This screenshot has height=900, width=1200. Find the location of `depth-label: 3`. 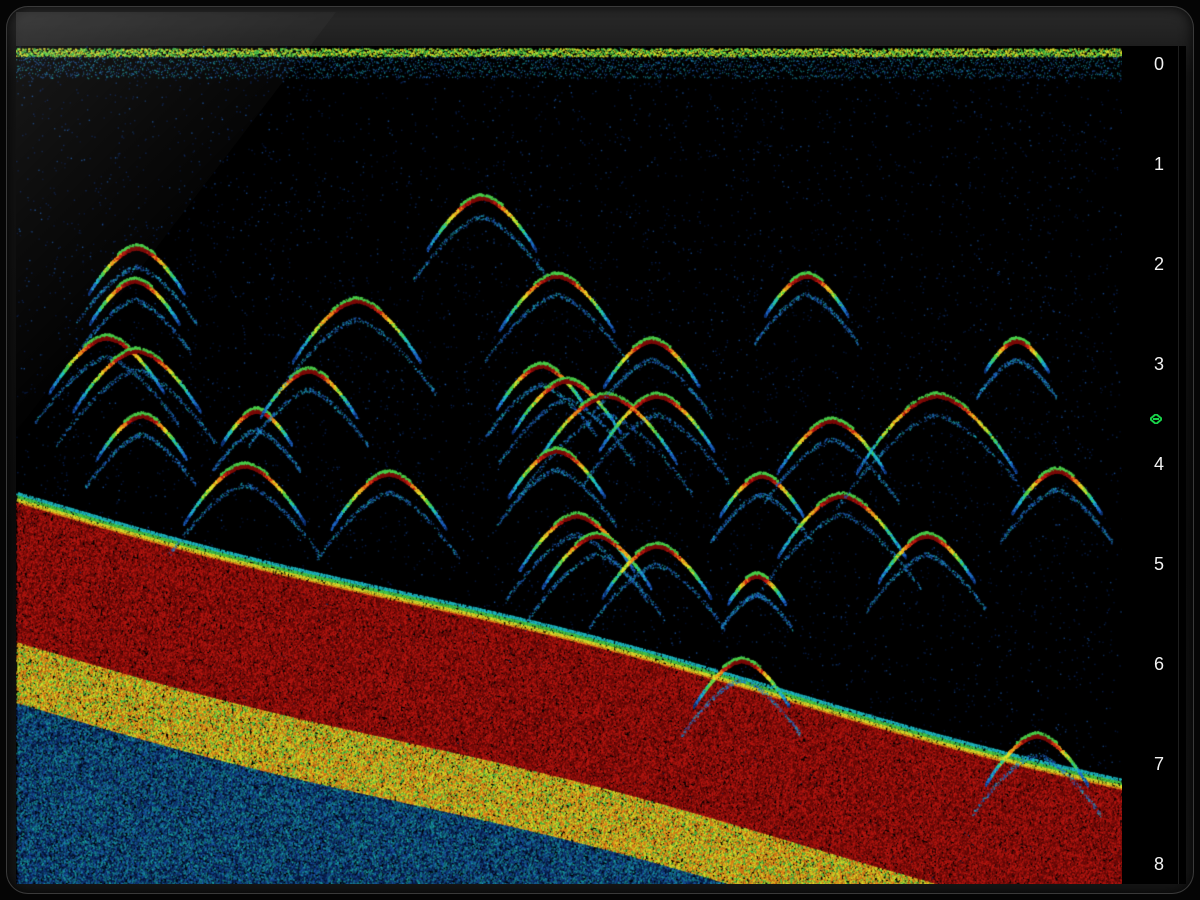

depth-label: 3 is located at coordinates (1158, 364).